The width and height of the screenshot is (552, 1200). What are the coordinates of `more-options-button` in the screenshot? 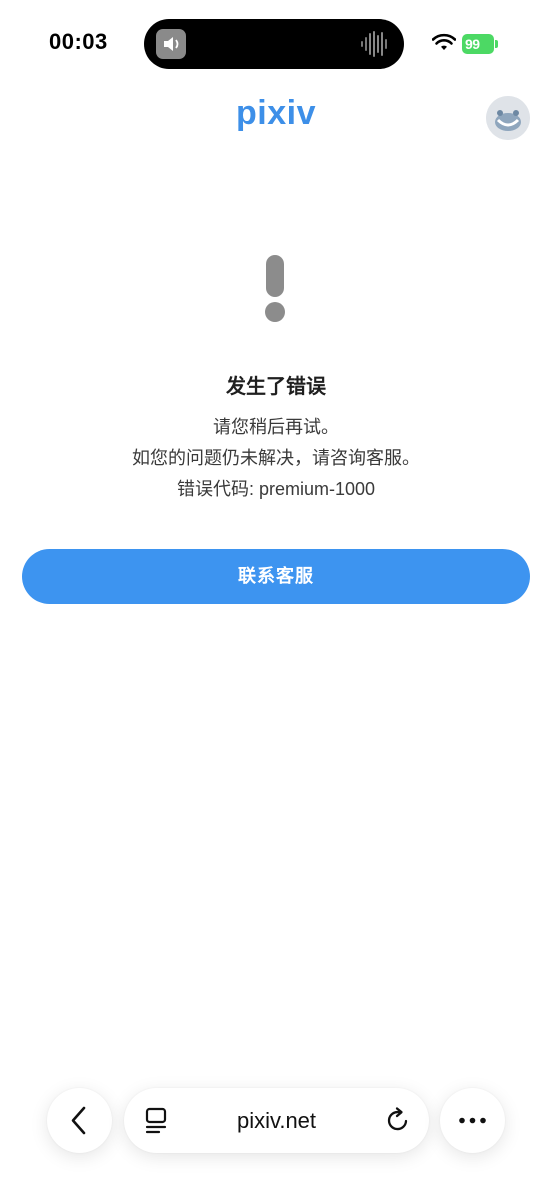 It's located at (472, 1120).